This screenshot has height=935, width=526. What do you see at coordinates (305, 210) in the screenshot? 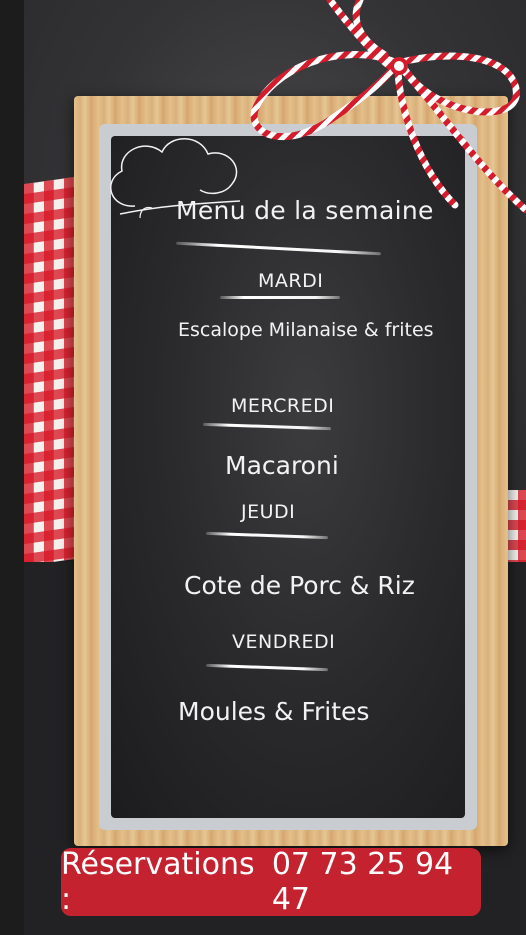
I see `menu-title: Menu de la semaine` at bounding box center [305, 210].